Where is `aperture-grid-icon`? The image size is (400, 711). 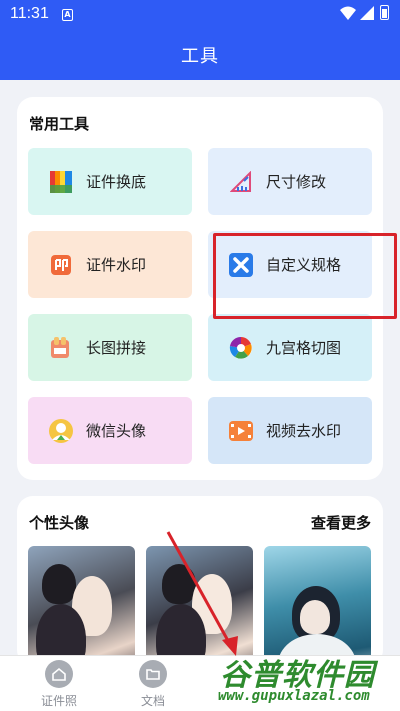
aperture-grid-icon is located at coordinates (241, 348).